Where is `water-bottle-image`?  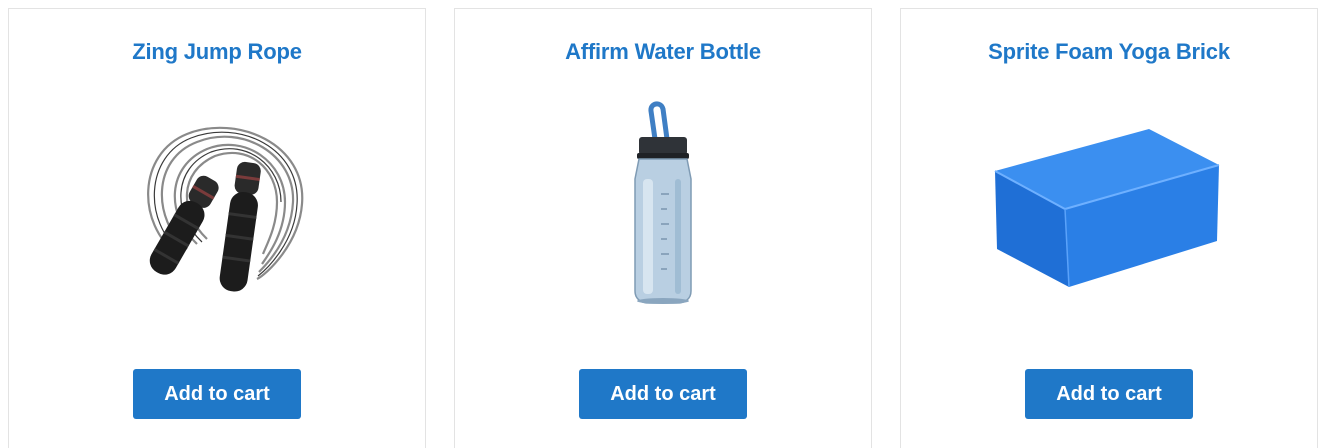
water-bottle-image is located at coordinates (663, 202).